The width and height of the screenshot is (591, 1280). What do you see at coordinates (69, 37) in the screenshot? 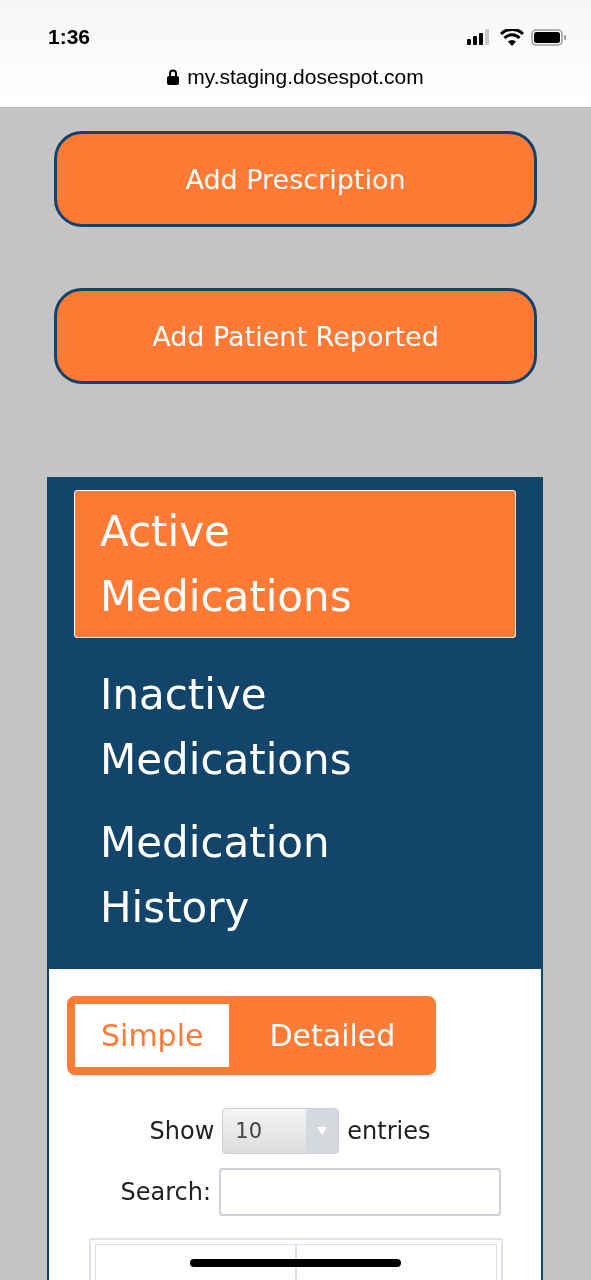
I see `status-time: 1:36` at bounding box center [69, 37].